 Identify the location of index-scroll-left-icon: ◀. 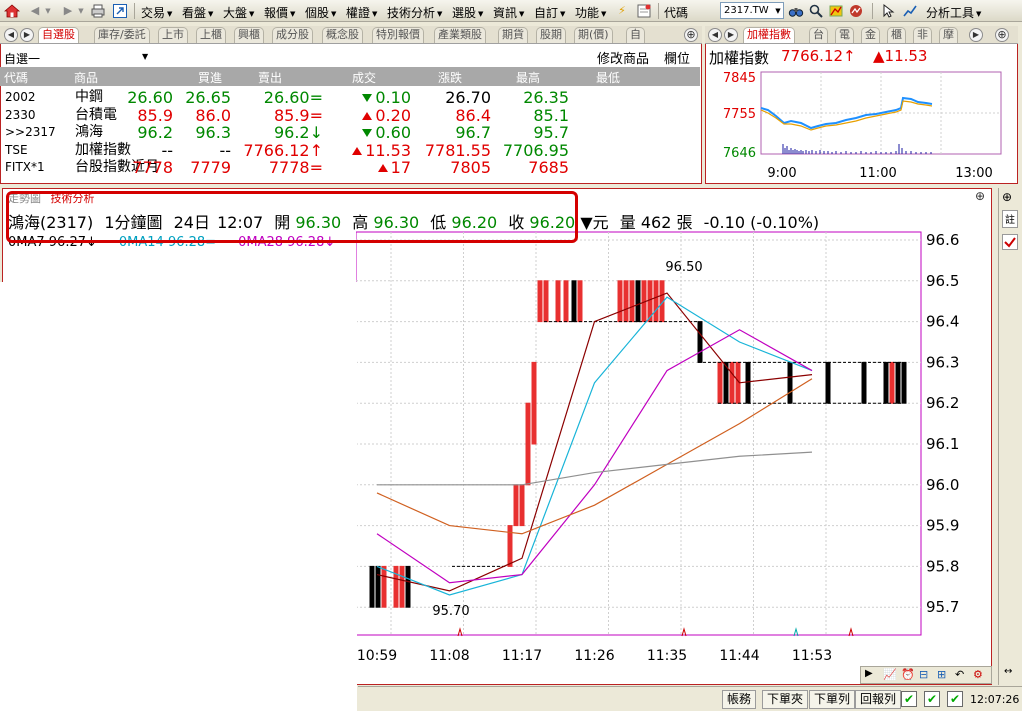
(715, 35).